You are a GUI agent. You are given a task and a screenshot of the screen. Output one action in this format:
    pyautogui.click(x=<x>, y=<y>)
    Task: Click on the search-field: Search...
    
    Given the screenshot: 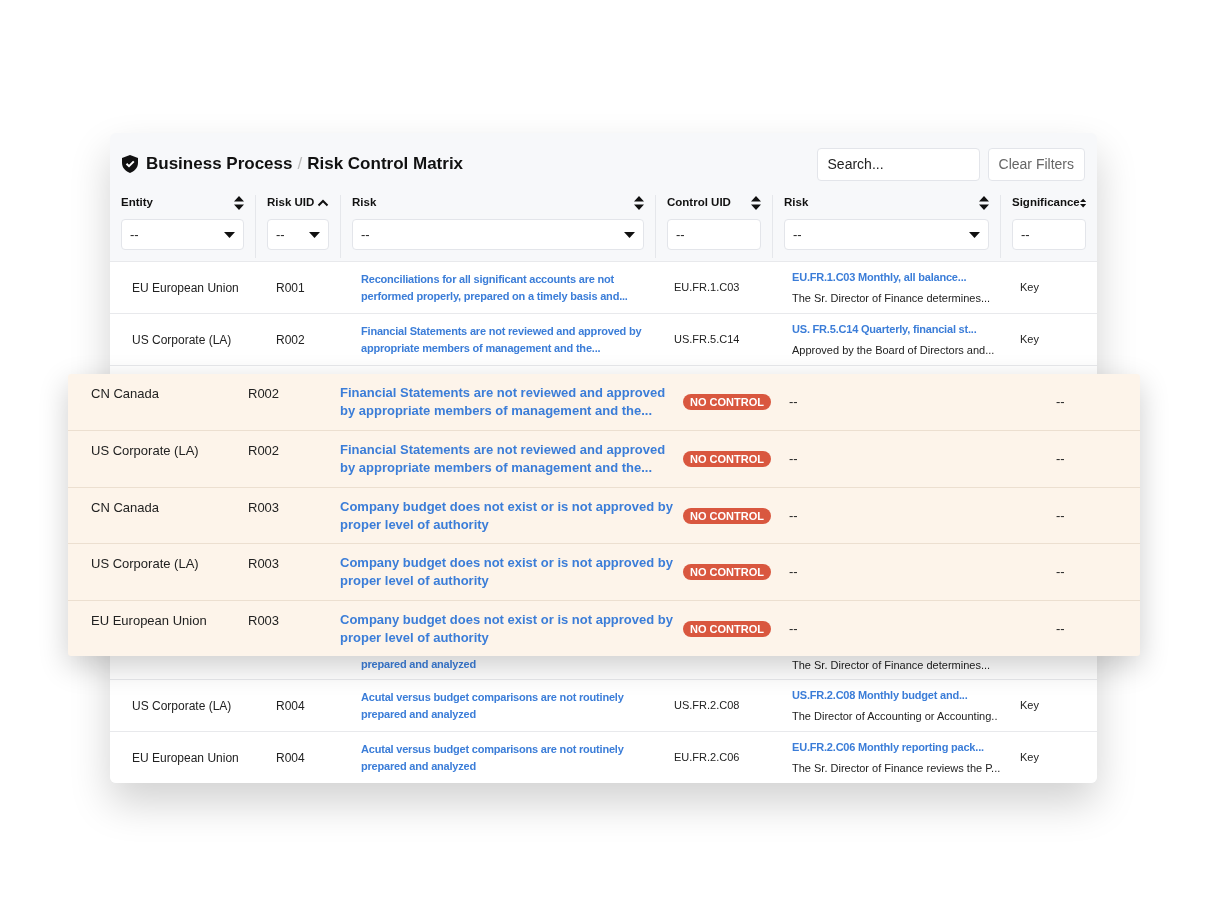 What is the action you would take?
    pyautogui.click(x=898, y=164)
    